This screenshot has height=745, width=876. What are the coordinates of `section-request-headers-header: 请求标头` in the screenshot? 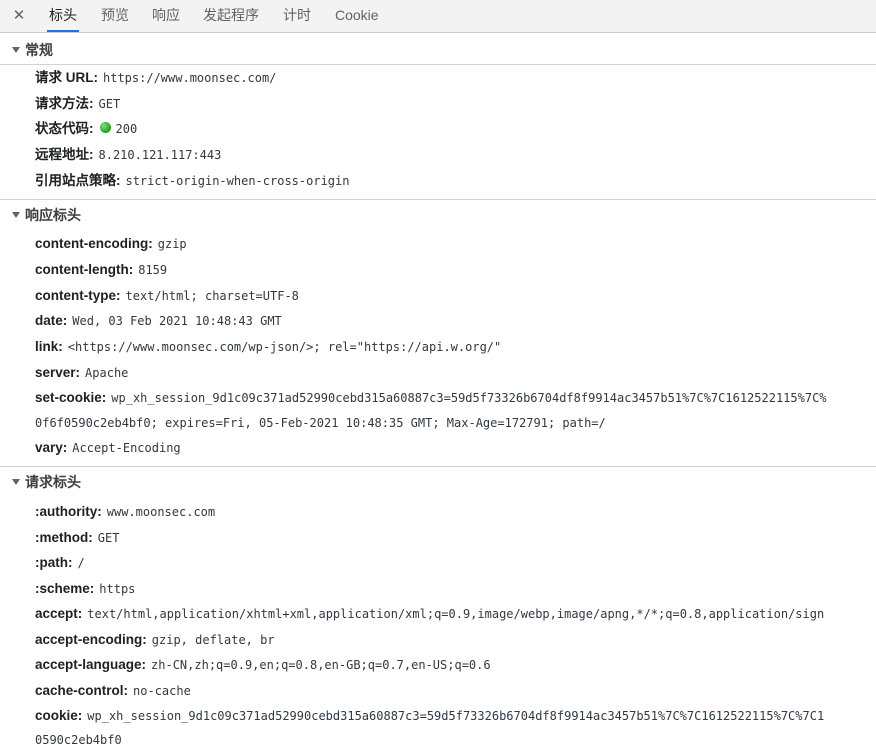 It's located at (438, 482).